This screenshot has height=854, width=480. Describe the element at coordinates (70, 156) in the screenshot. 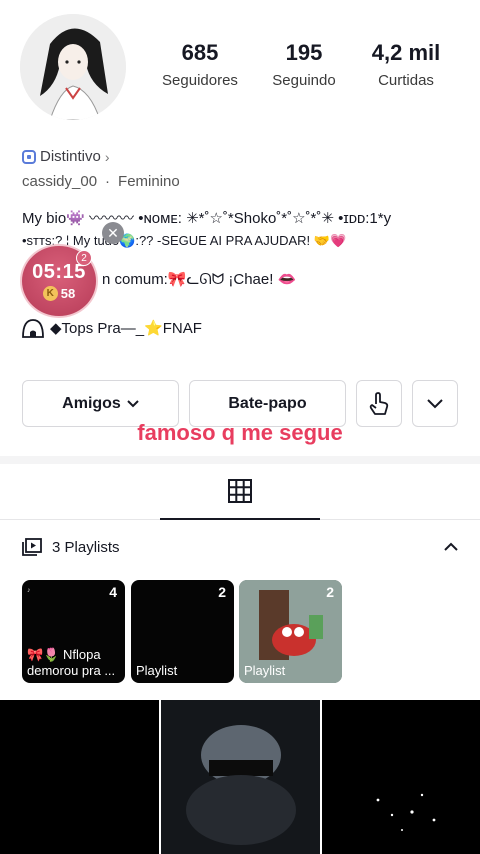

I see `badge-label: Distintivo` at that location.